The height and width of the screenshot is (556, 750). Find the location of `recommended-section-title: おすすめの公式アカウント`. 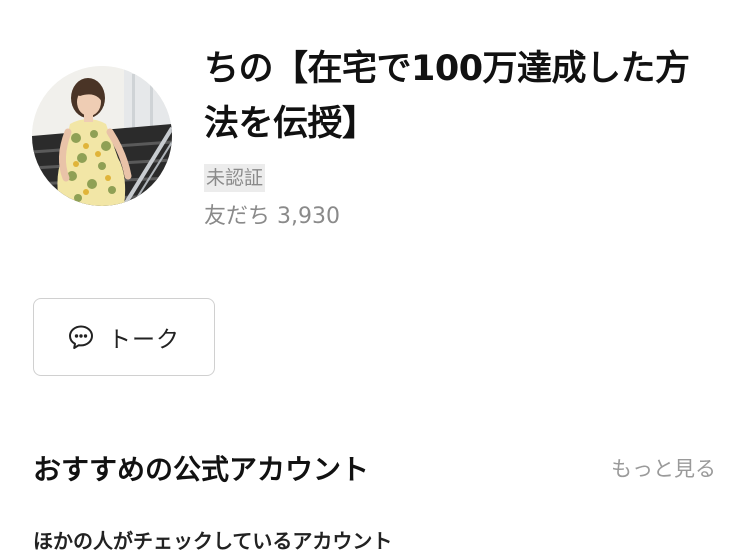

recommended-section-title: おすすめの公式アカウント is located at coordinates (201, 469).